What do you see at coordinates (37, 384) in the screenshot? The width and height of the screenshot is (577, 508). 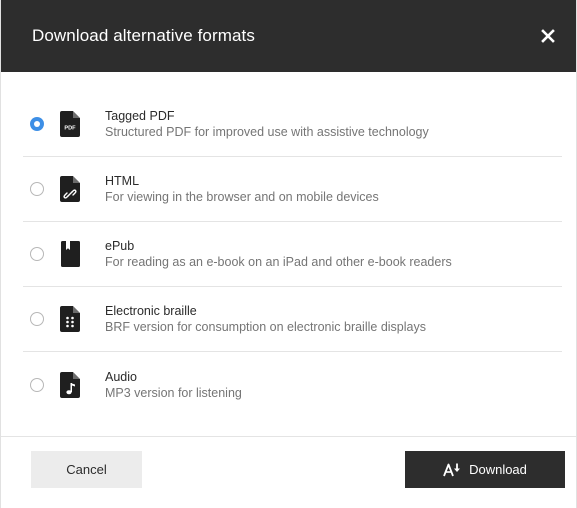 I see `radio-audio` at bounding box center [37, 384].